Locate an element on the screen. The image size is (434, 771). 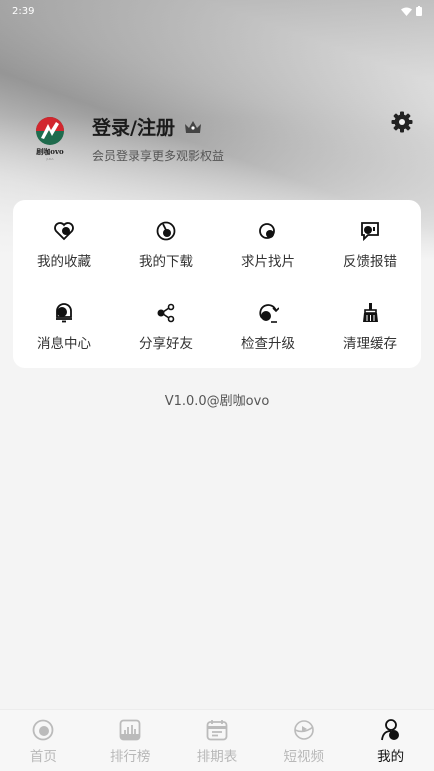
calendar-icon is located at coordinates (217, 730).